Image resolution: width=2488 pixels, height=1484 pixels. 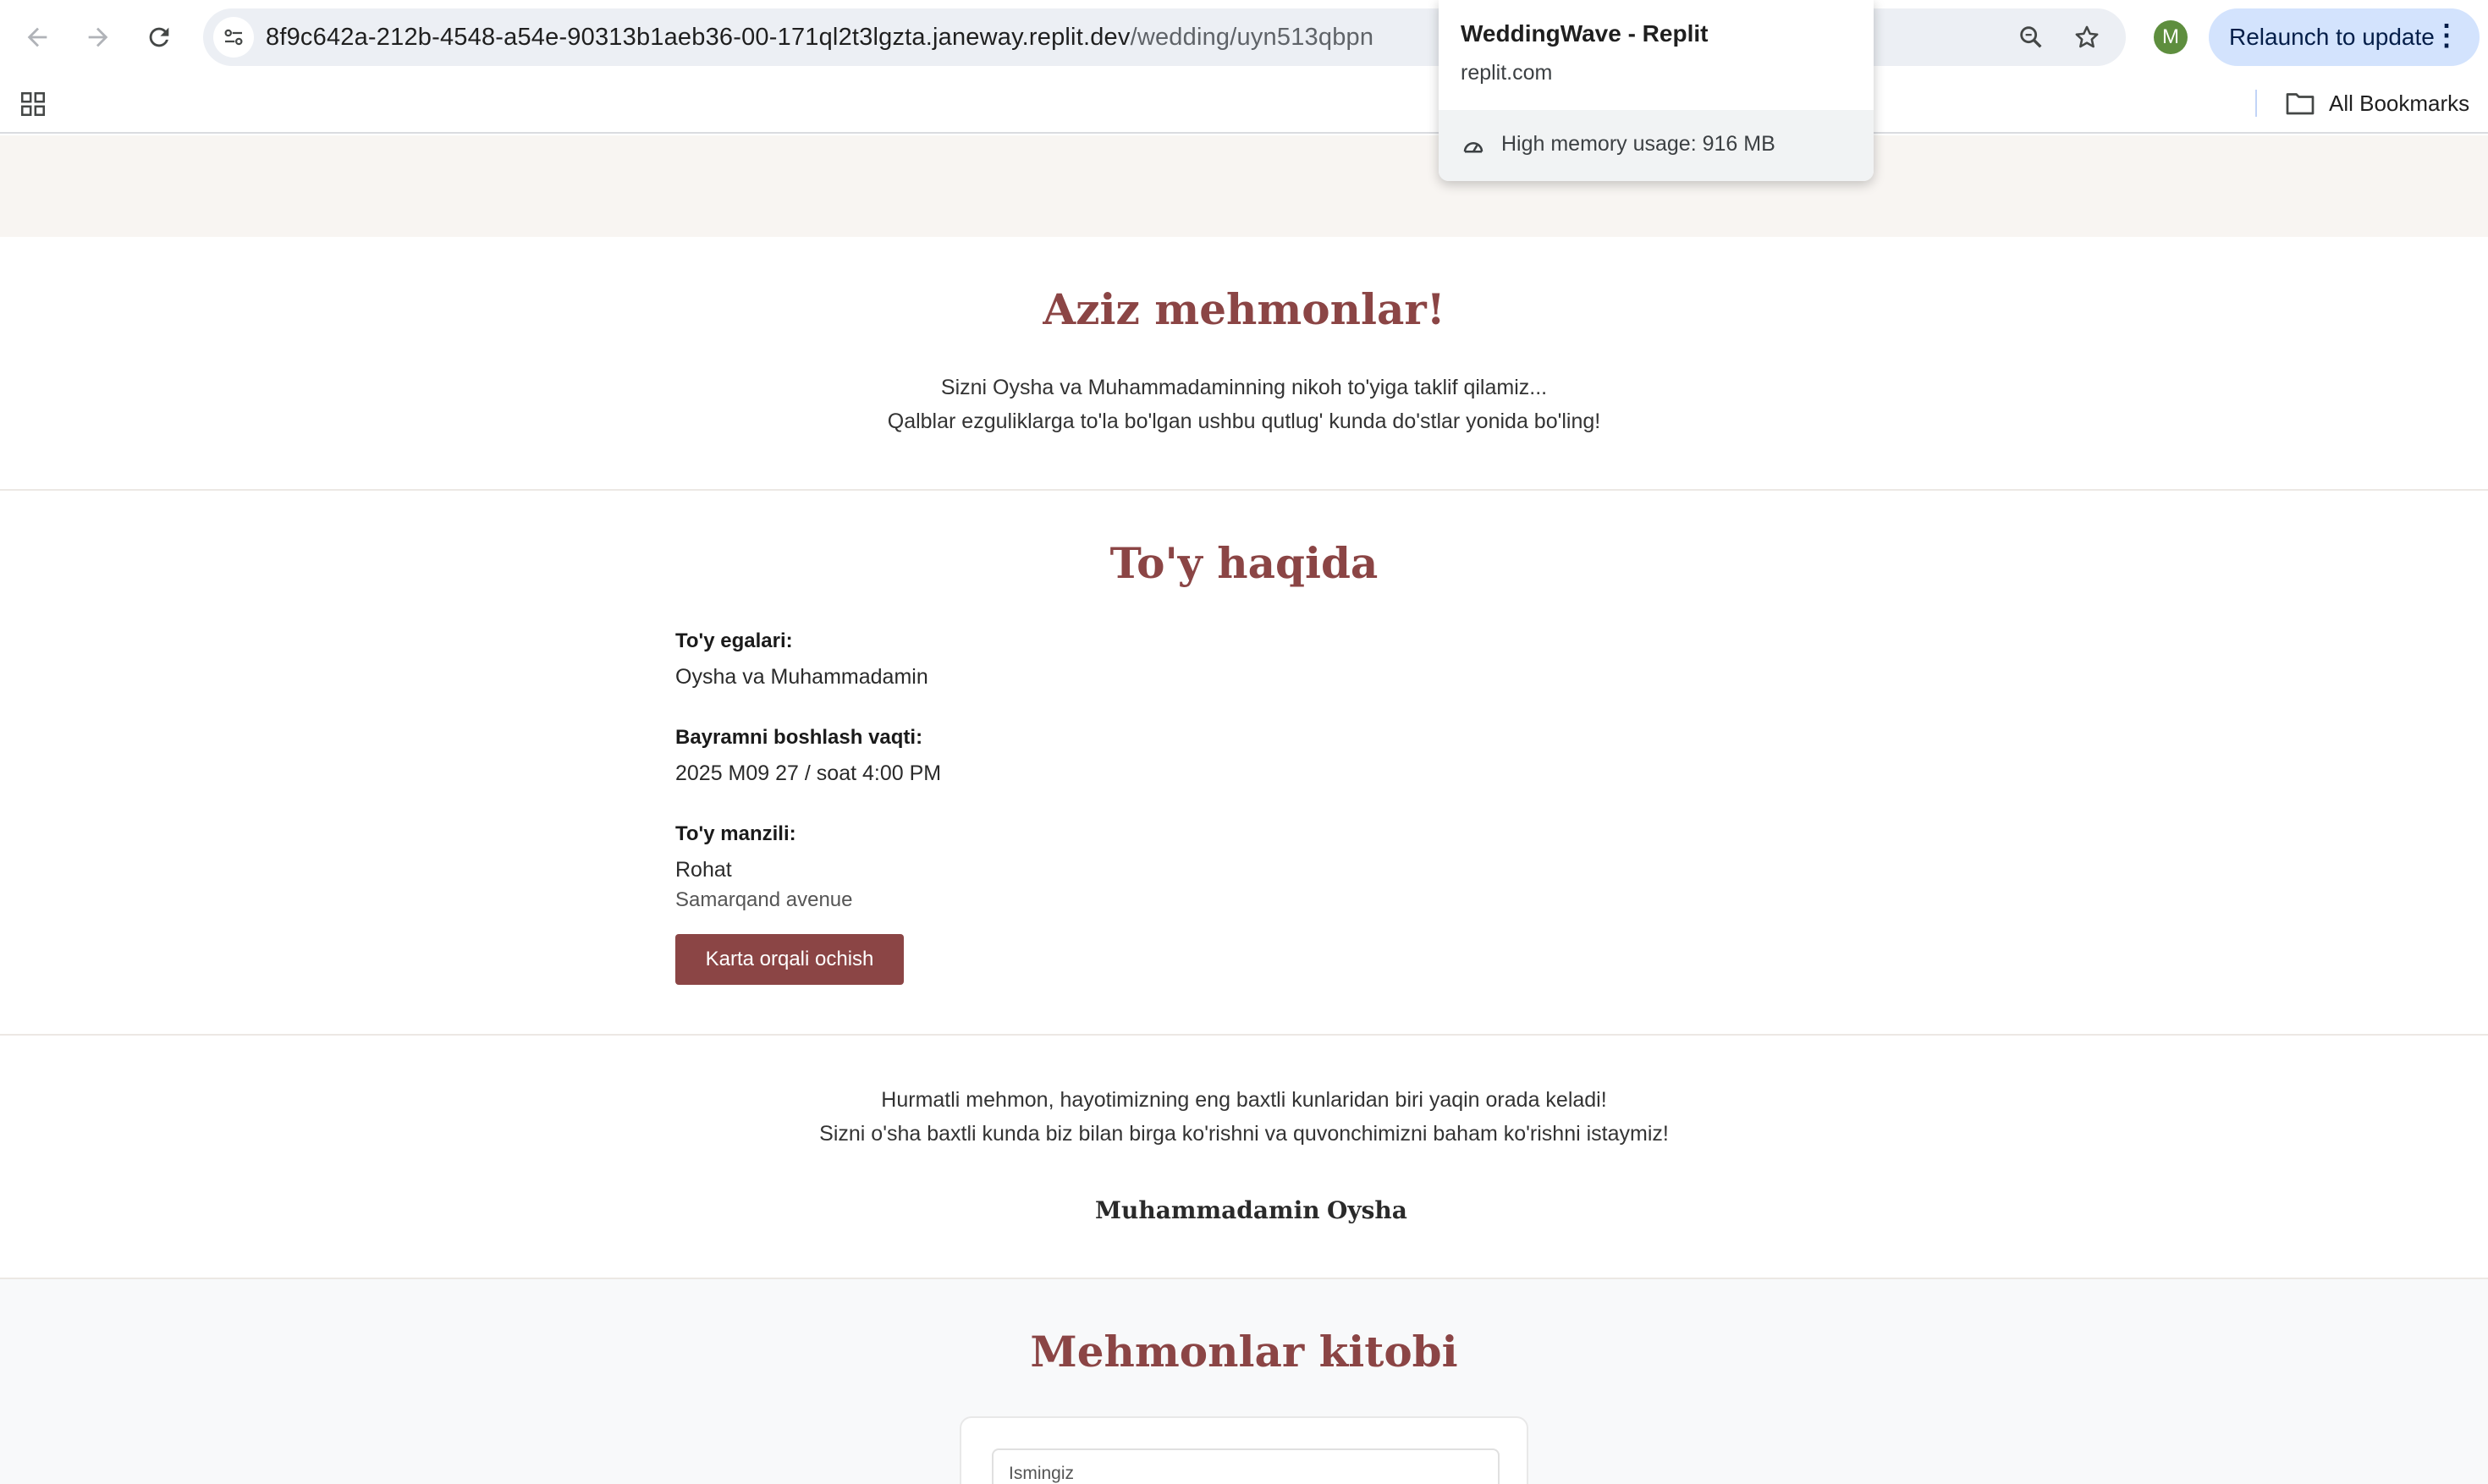 I want to click on site-info-button, so click(x=234, y=37).